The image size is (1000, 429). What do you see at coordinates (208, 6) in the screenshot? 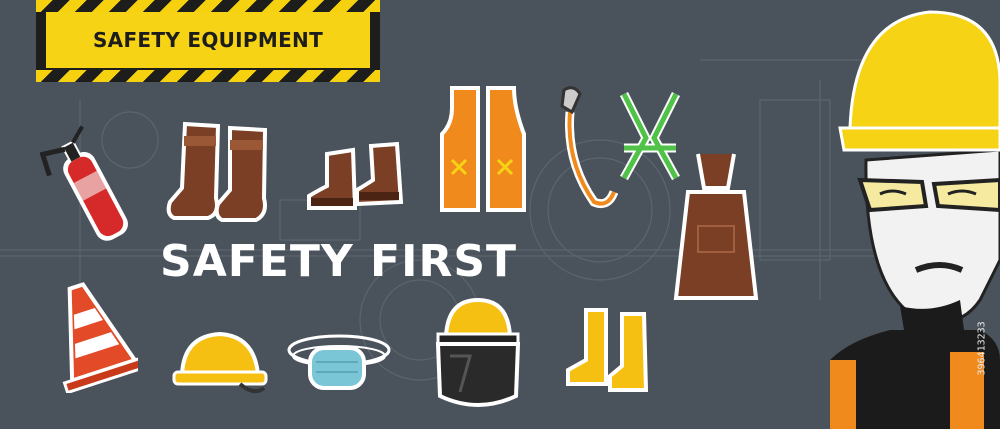
I see `hazard-stripes-top` at bounding box center [208, 6].